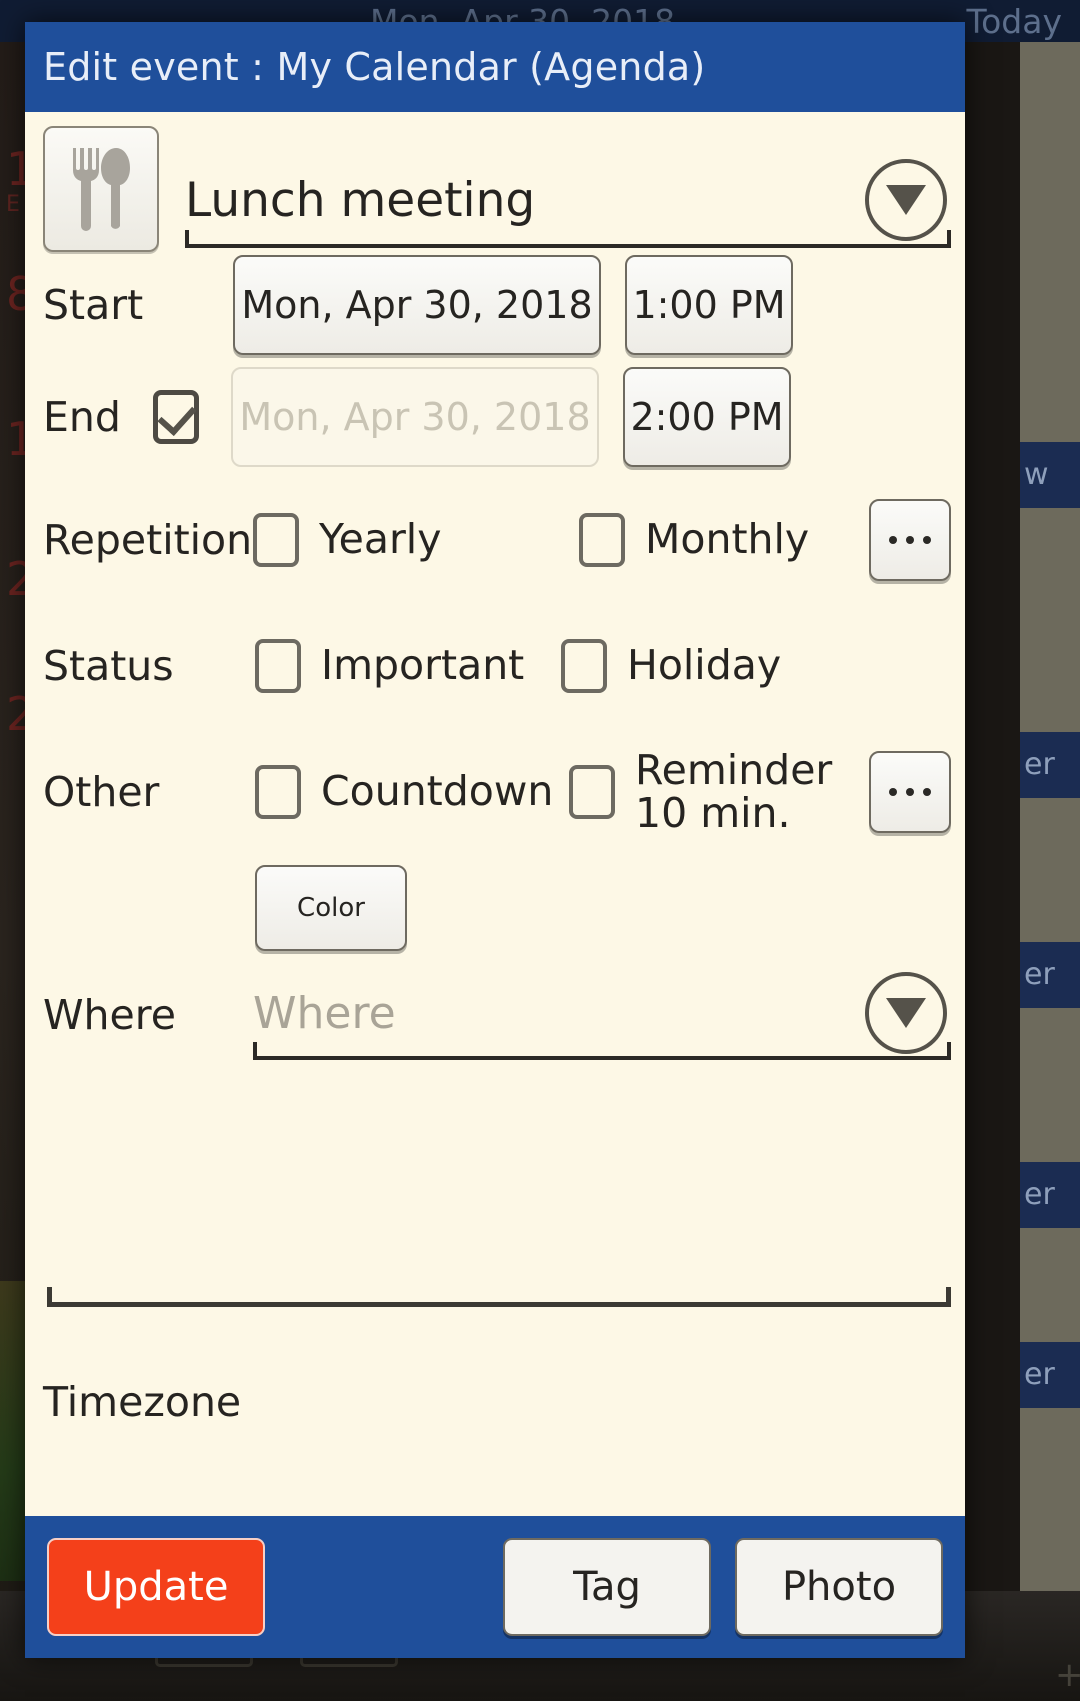  I want to click on start-row: Start Mon, Apr 30, 2018 1:00 PM, so click(497, 305).